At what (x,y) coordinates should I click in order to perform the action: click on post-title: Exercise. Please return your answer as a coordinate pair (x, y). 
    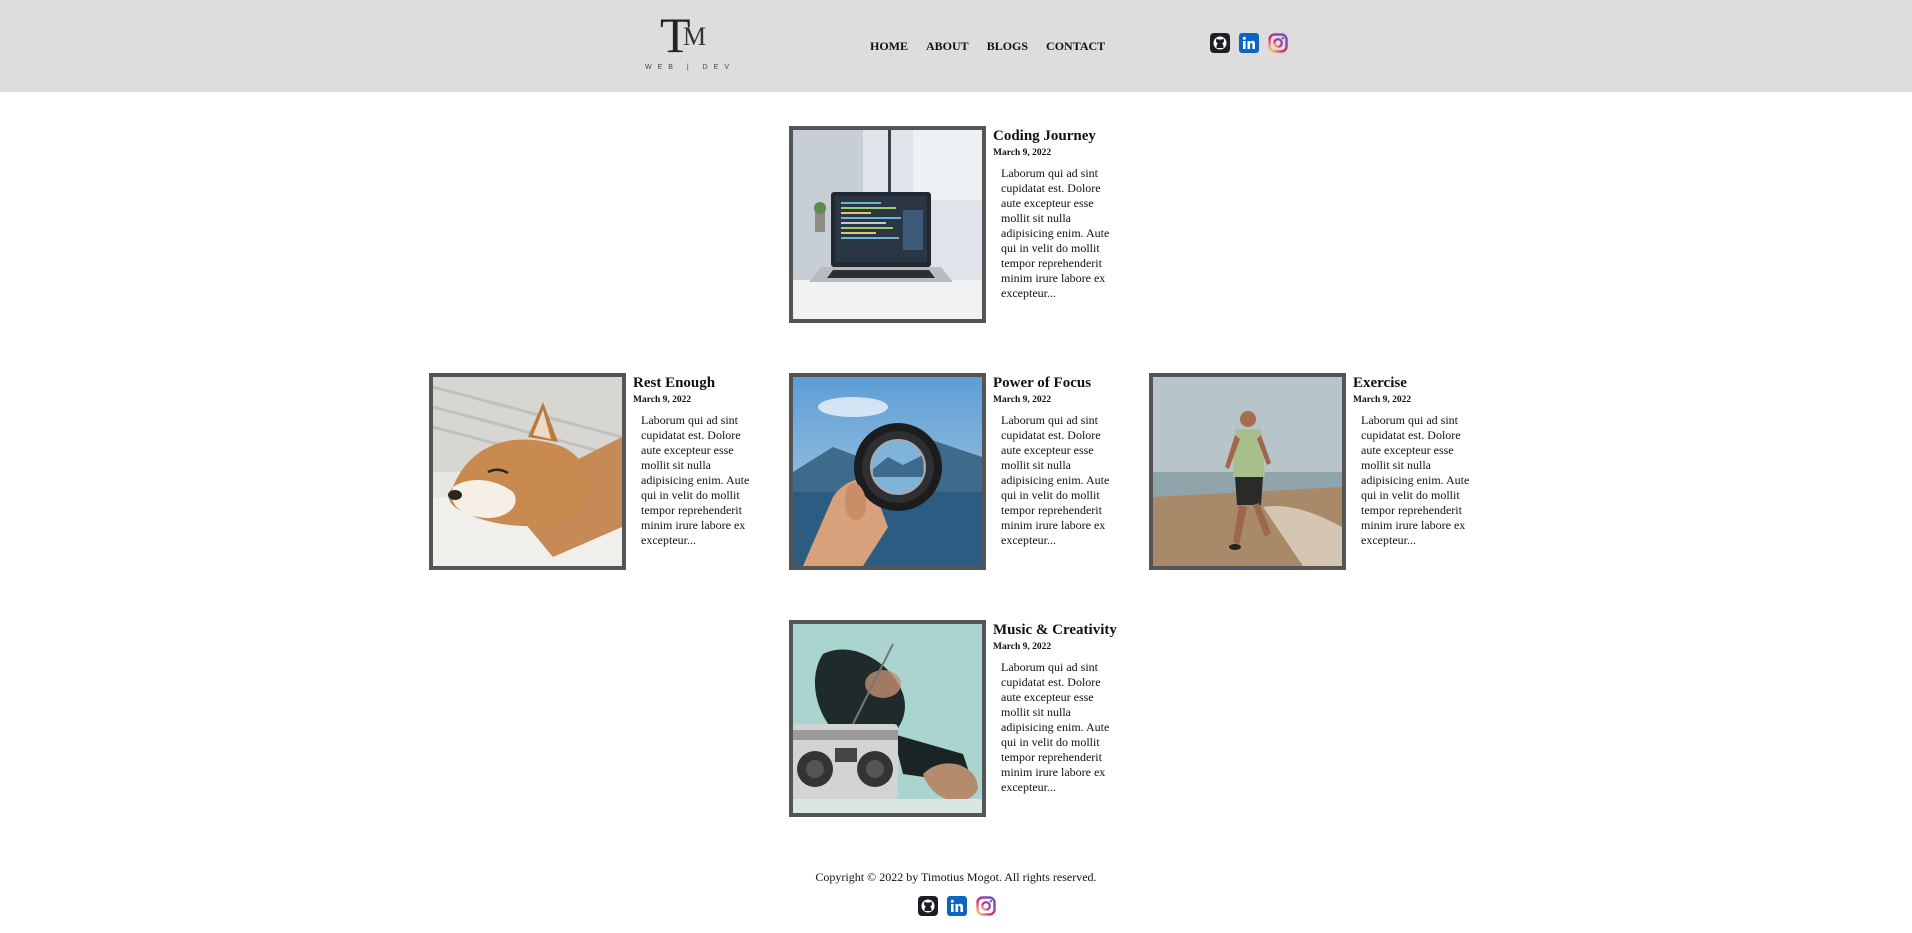
    Looking at the image, I should click on (1380, 383).